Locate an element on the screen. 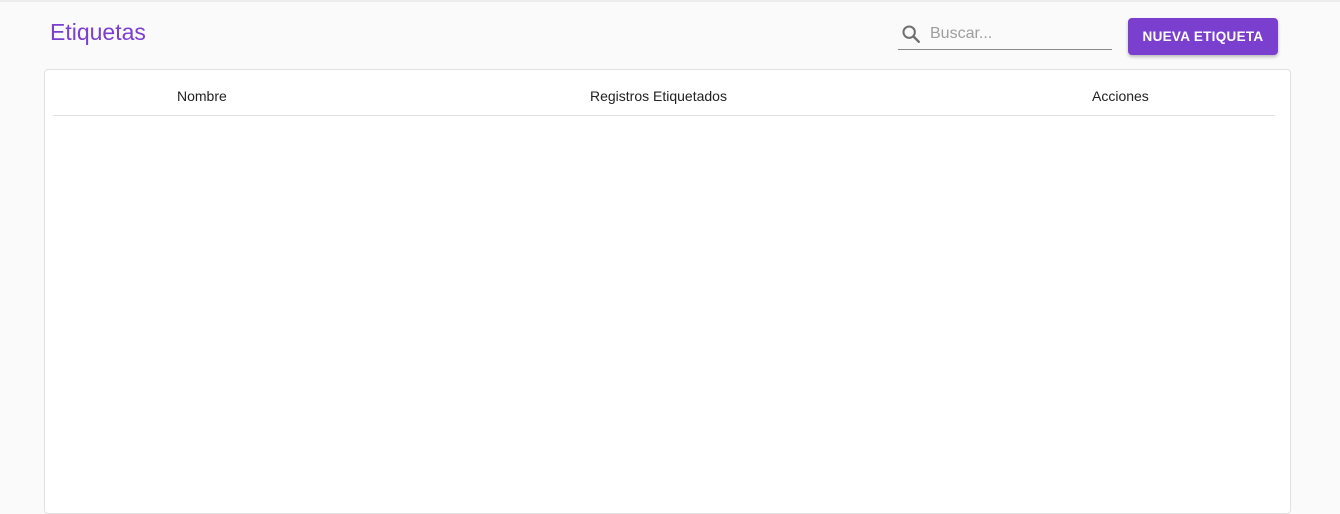 Image resolution: width=1340 pixels, height=514 pixels. search-box is located at coordinates (1005, 35).